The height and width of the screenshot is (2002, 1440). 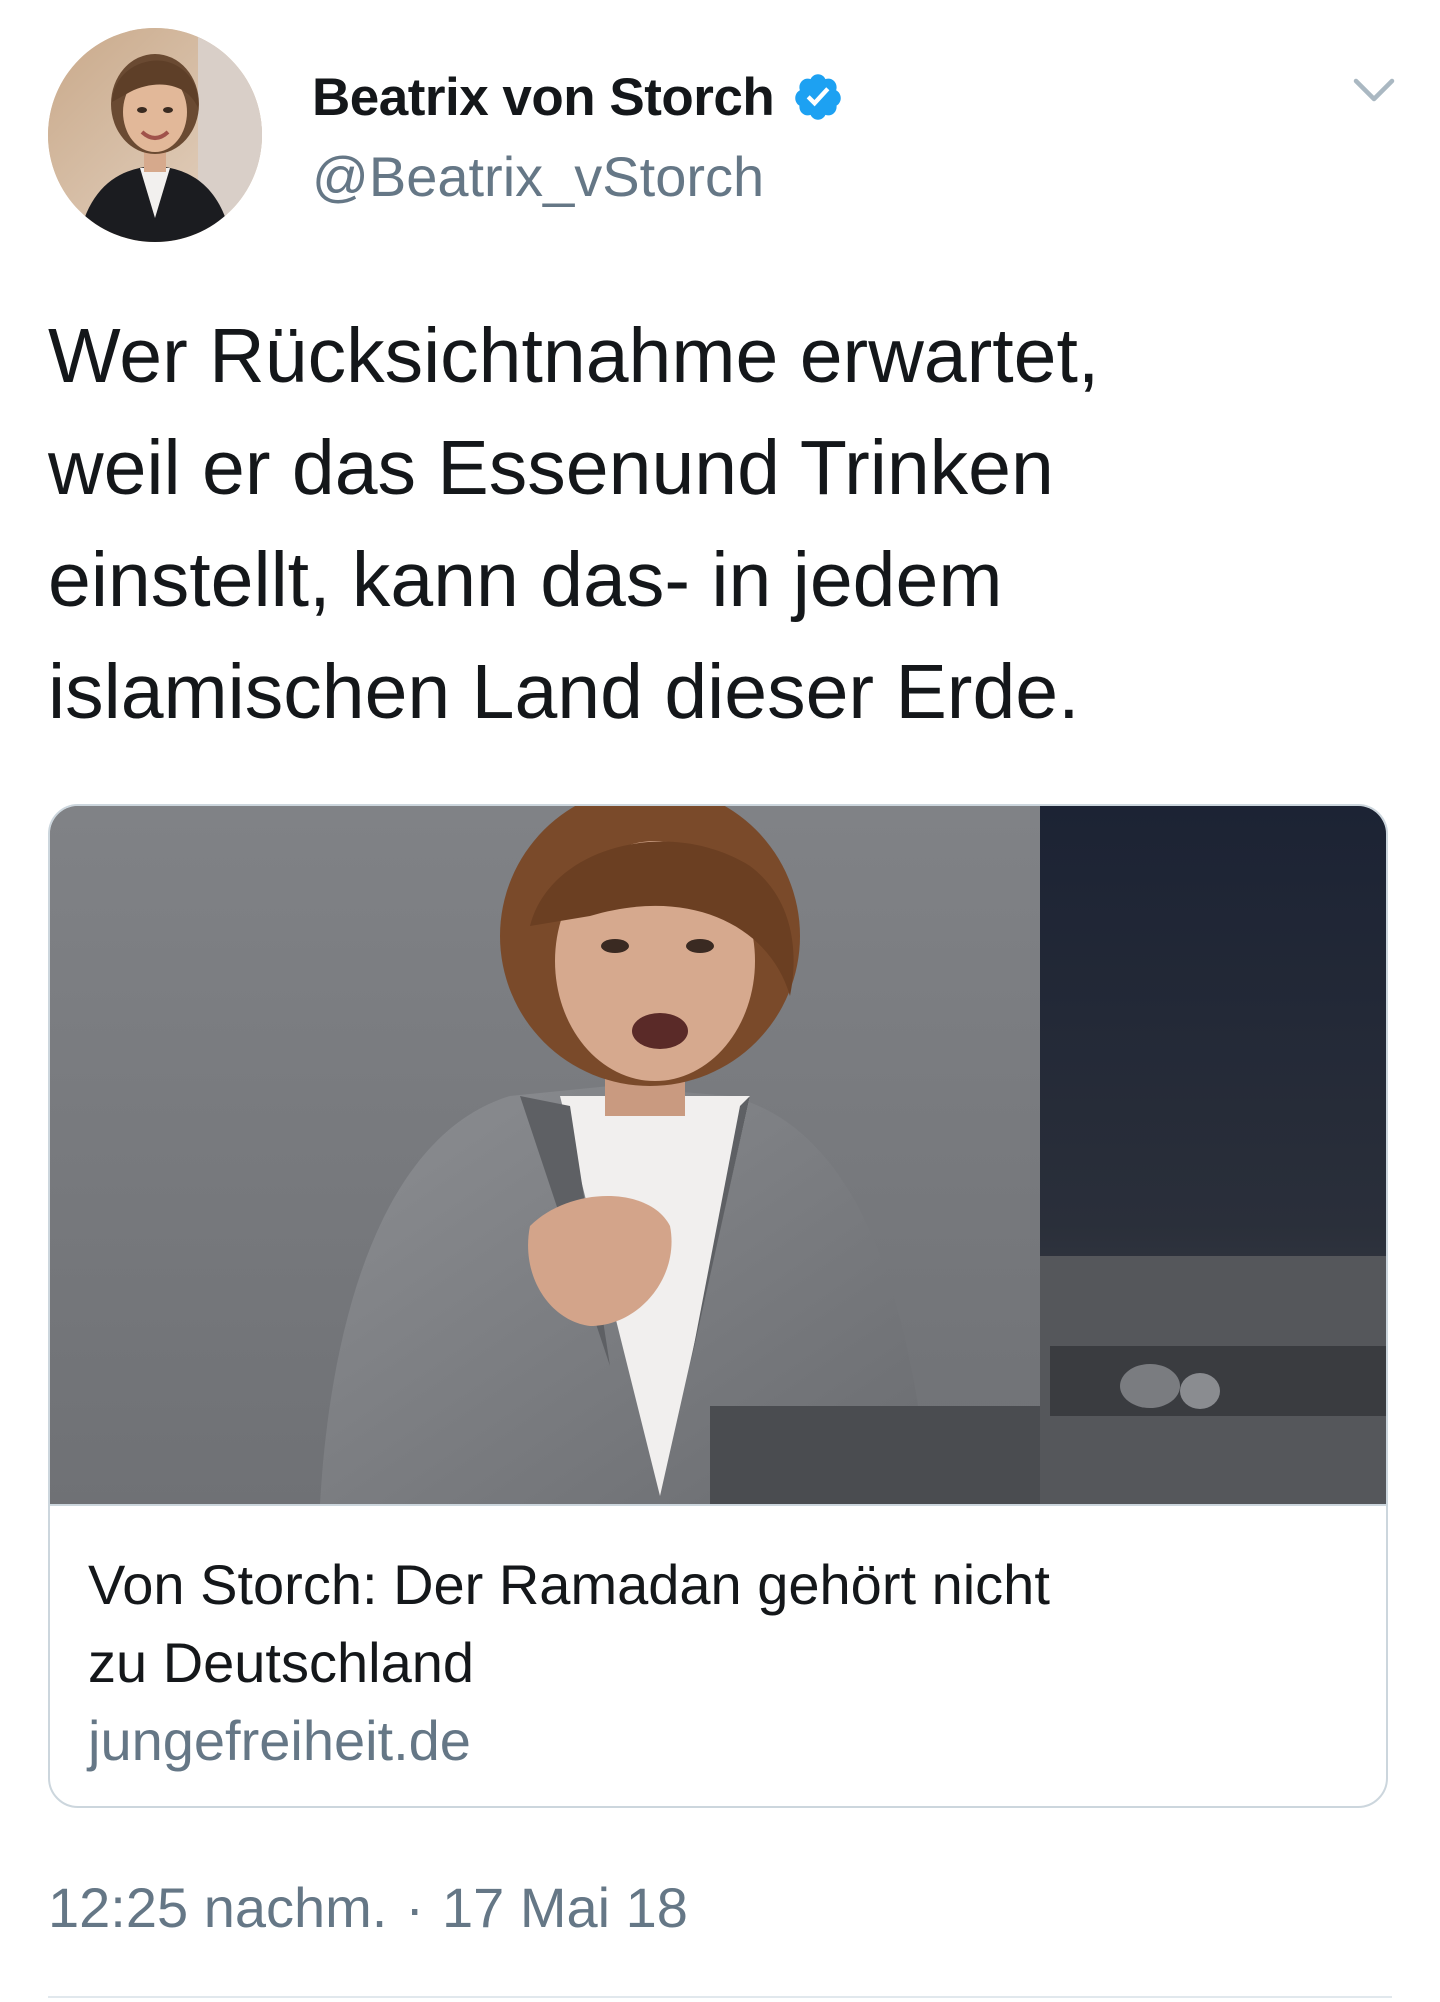 What do you see at coordinates (565, 1907) in the screenshot?
I see `timestamp-date: 17 Mai 18` at bounding box center [565, 1907].